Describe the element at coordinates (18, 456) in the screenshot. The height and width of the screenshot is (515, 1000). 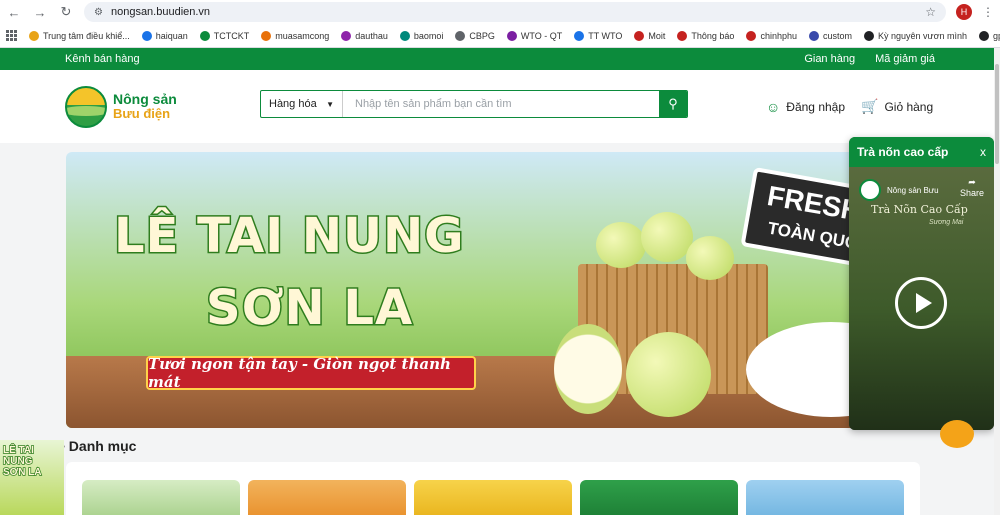
I see `mini-promo-line1: LÊ TAI NUNG` at that location.